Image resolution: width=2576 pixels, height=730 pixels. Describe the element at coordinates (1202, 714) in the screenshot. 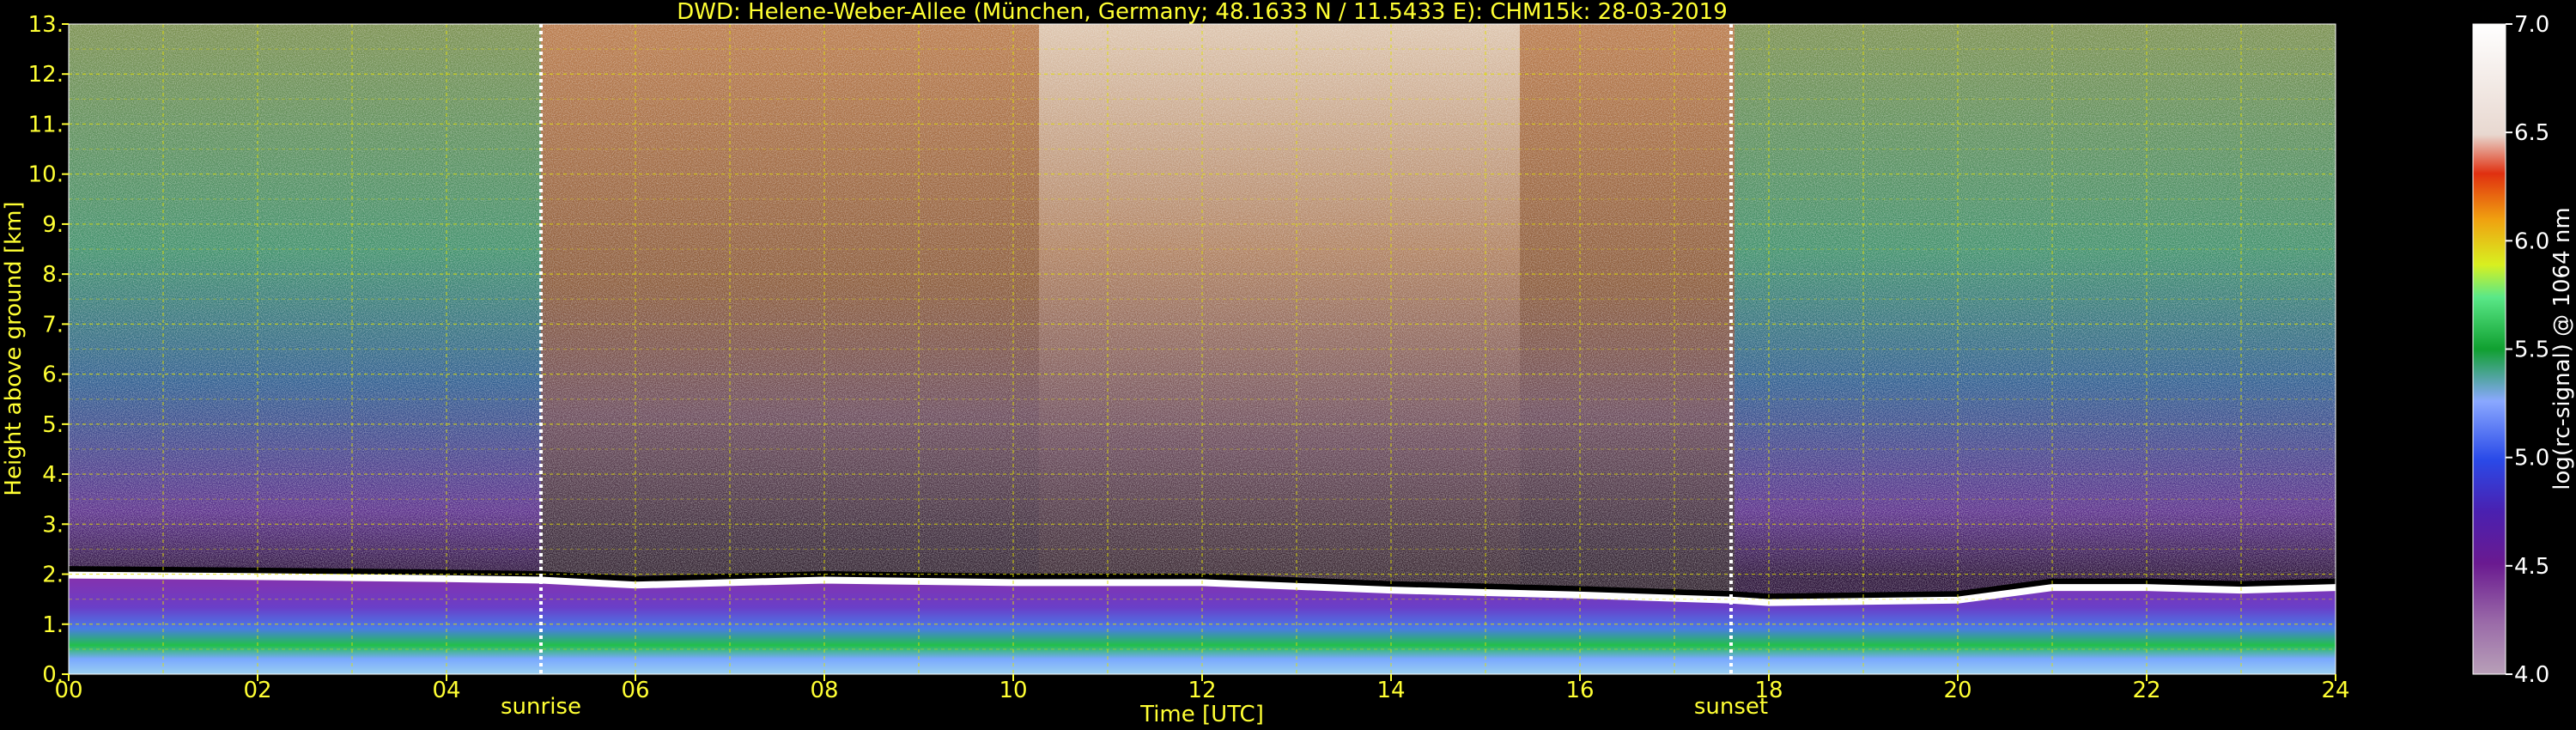

I see `x-axis-label: Time [UTC]` at that location.